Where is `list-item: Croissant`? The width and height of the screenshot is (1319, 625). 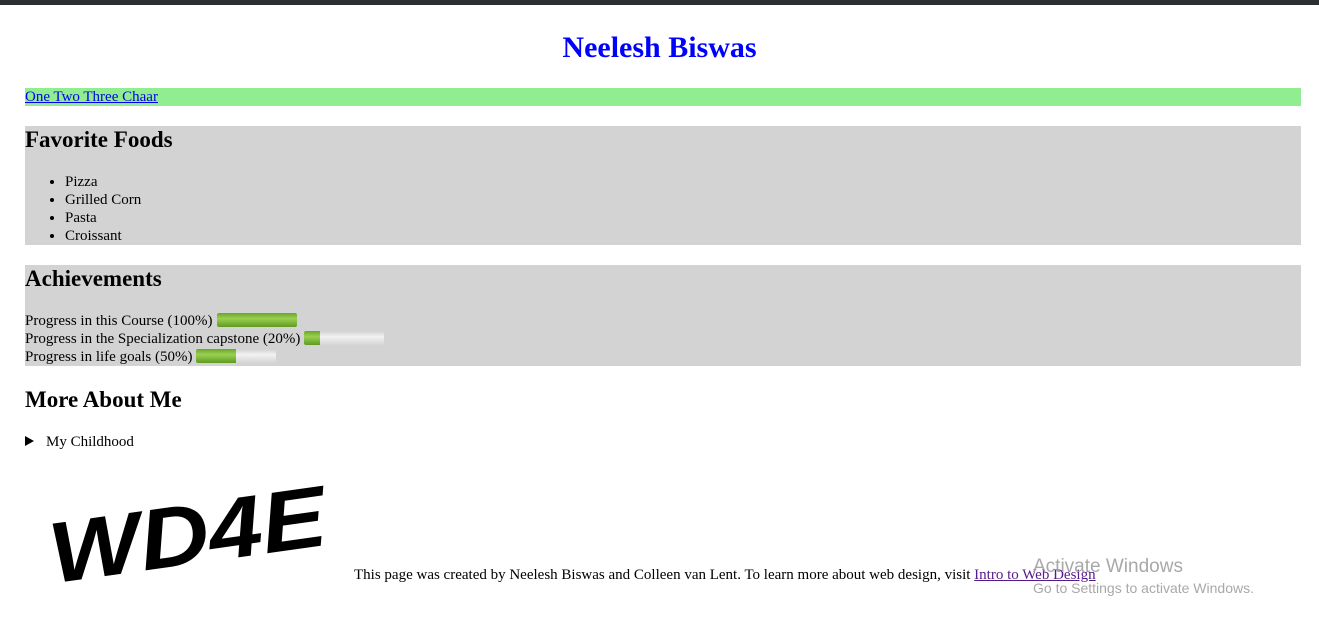
list-item: Croissant is located at coordinates (103, 236).